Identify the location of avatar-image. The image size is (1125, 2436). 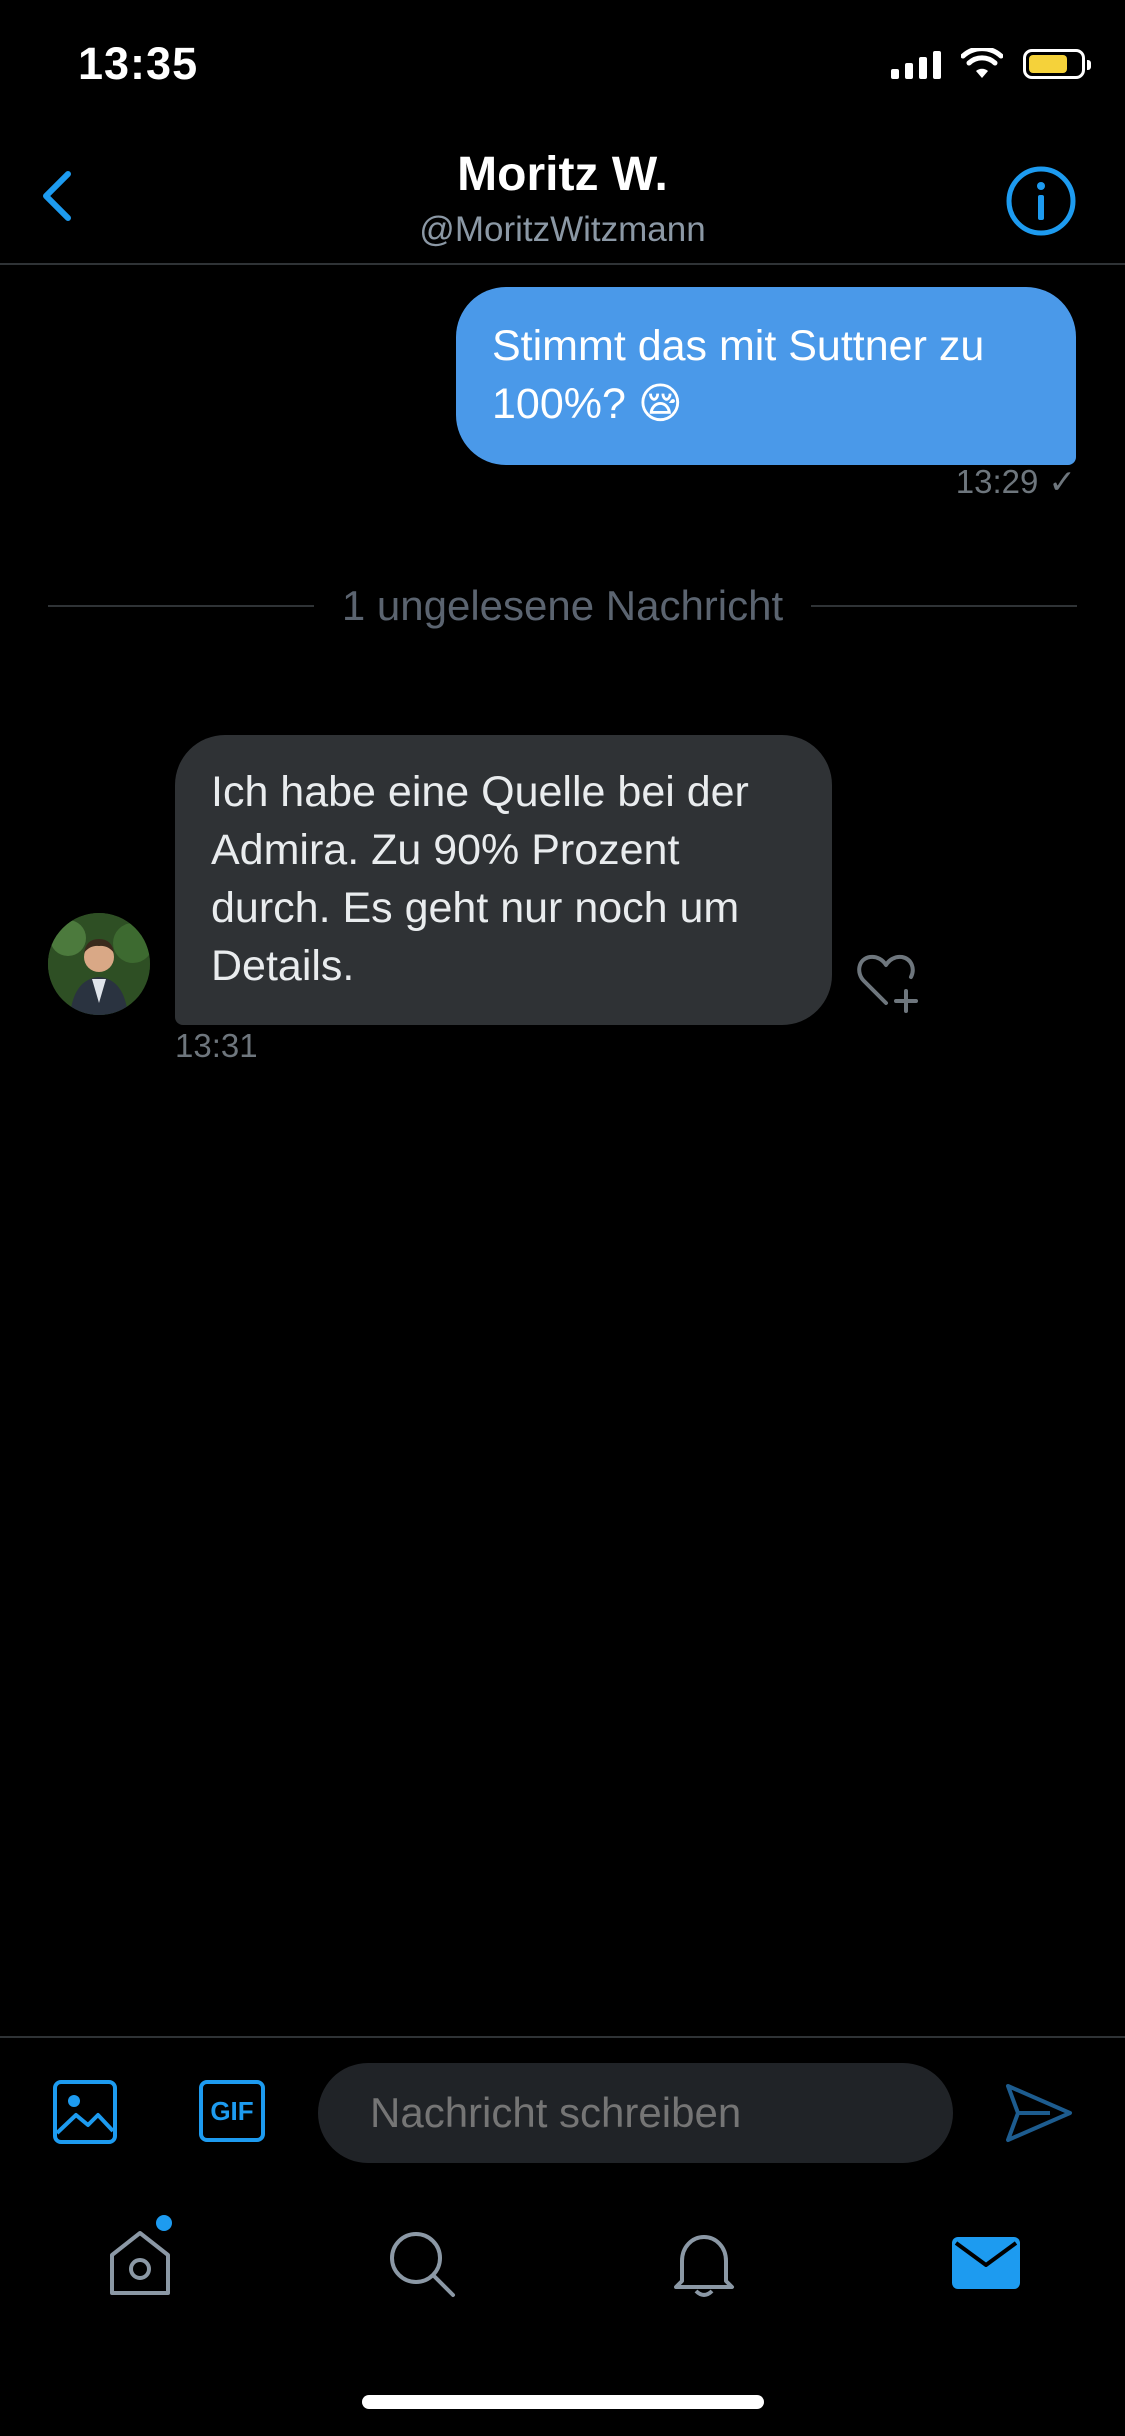
(99, 964).